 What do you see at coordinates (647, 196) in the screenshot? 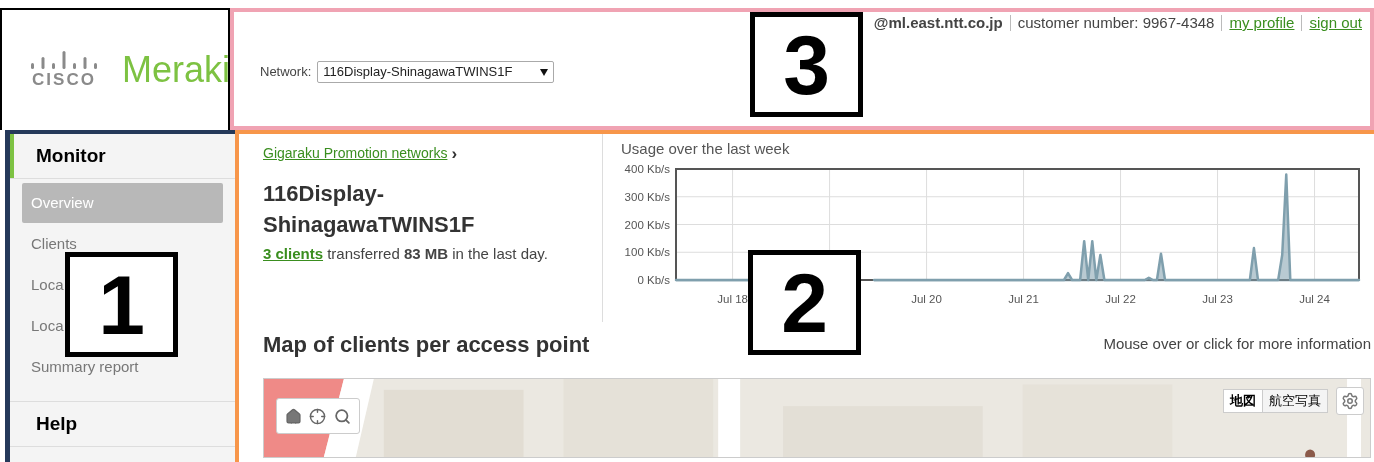
I see `y-tick-label: 300 Kb/s` at bounding box center [647, 196].